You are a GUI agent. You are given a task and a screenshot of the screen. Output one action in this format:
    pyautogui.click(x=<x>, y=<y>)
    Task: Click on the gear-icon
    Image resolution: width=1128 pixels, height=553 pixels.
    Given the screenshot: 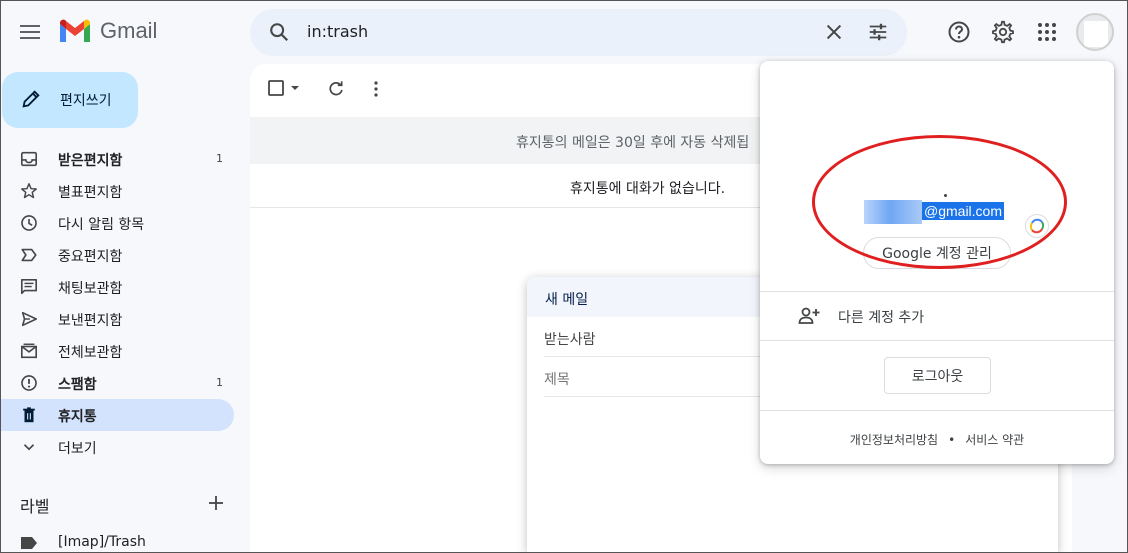 What is the action you would take?
    pyautogui.click(x=1003, y=32)
    